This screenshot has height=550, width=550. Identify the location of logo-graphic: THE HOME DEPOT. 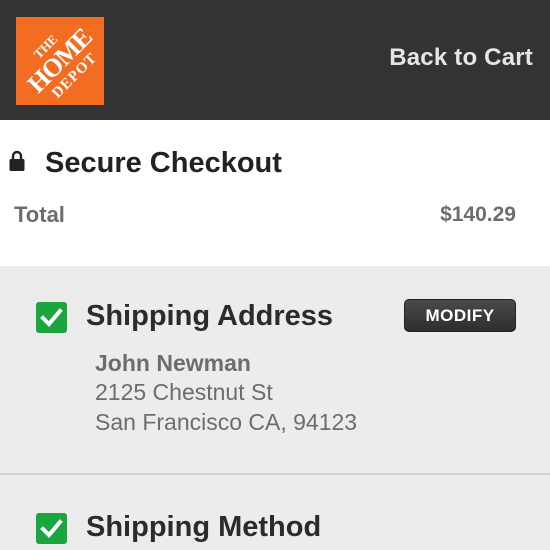
(60, 61).